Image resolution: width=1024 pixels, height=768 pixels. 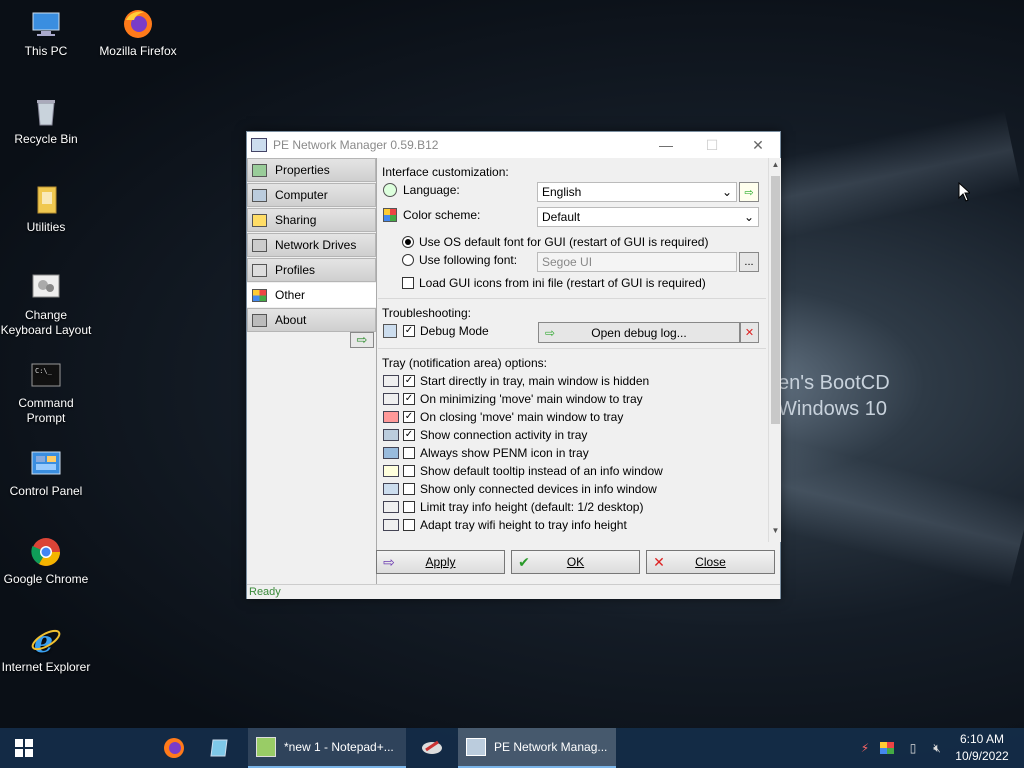 What do you see at coordinates (865, 748) in the screenshot?
I see `network-tray-icon: ⚡` at bounding box center [865, 748].